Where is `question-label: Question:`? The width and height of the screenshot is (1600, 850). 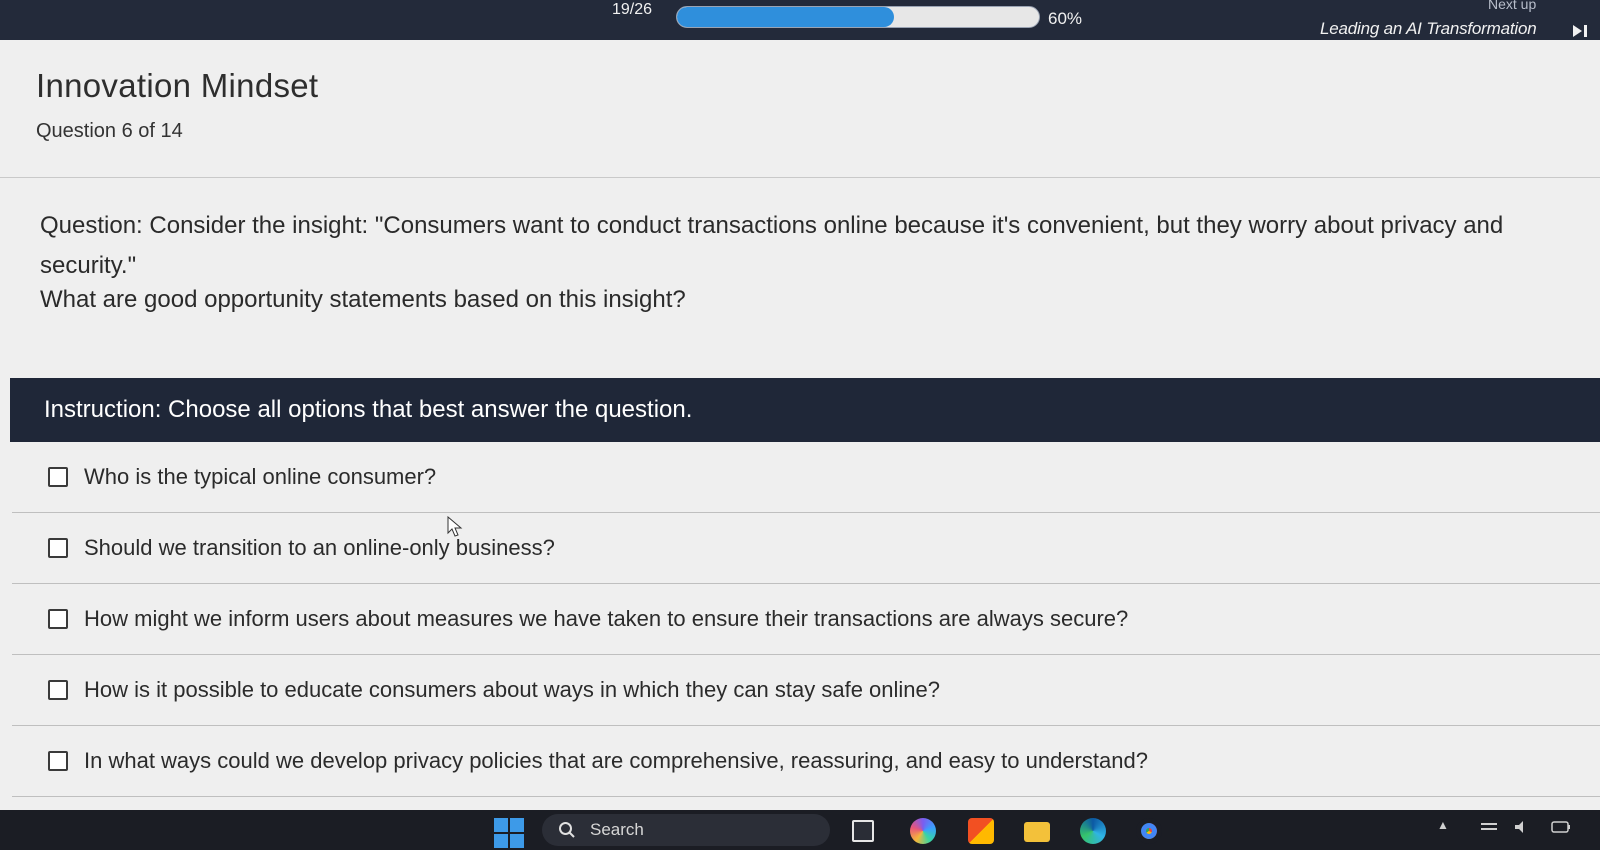
question-label: Question: is located at coordinates (91, 225).